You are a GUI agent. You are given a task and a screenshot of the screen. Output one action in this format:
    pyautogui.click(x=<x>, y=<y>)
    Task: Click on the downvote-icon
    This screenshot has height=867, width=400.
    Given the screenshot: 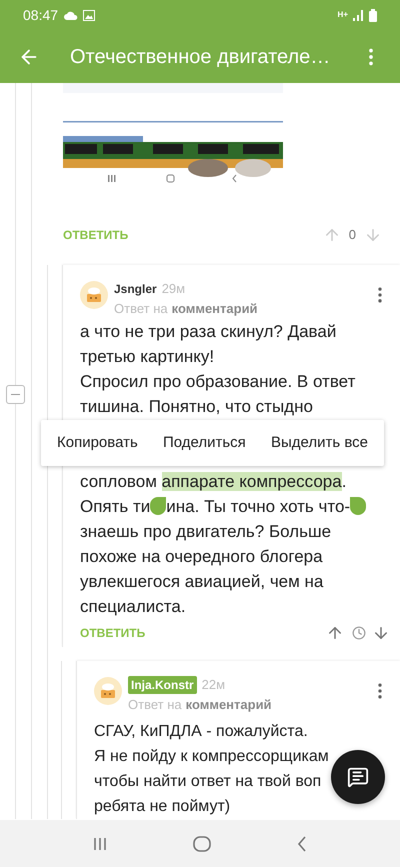 What is the action you would take?
    pyautogui.click(x=381, y=633)
    